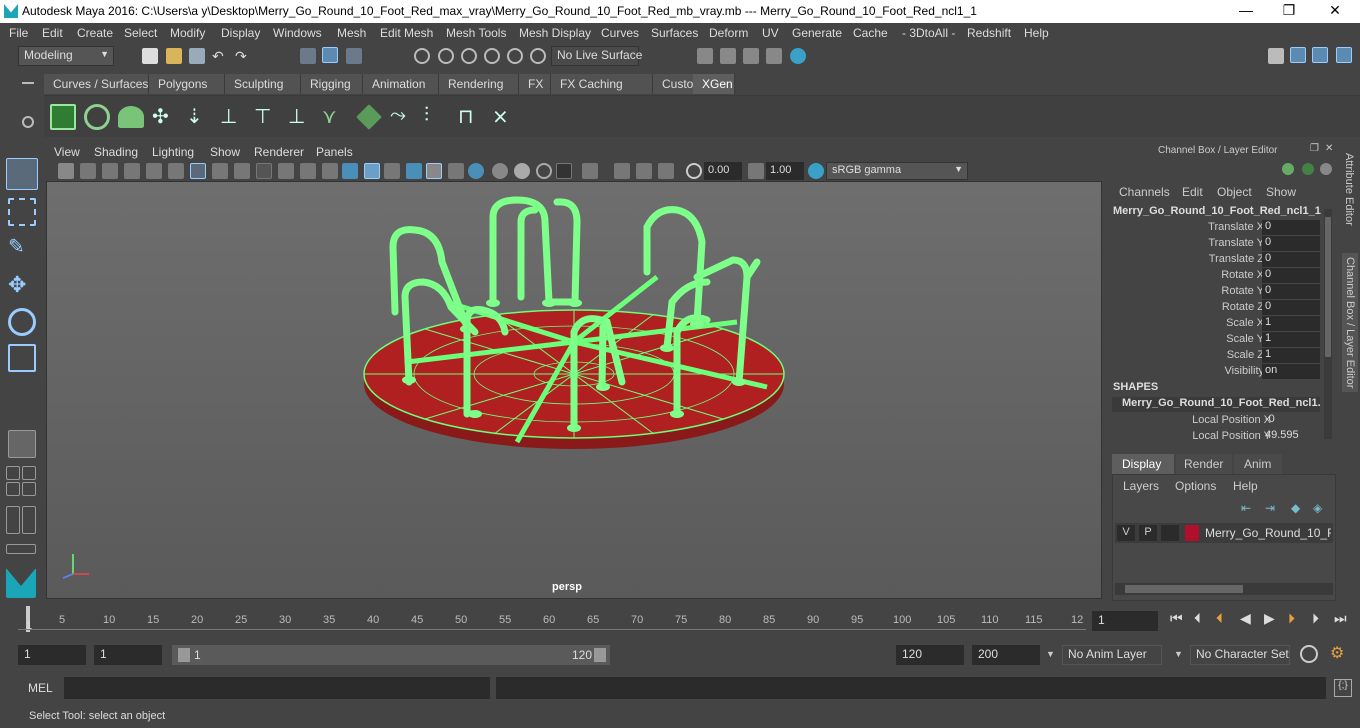  I want to click on cb-menu-channels: Channels, so click(1144, 192).